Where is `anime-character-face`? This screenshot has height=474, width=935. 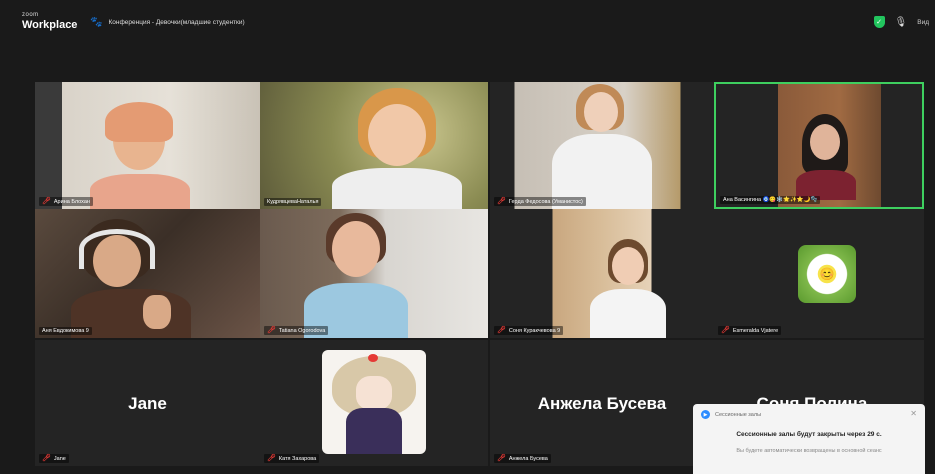 anime-character-face is located at coordinates (374, 393).